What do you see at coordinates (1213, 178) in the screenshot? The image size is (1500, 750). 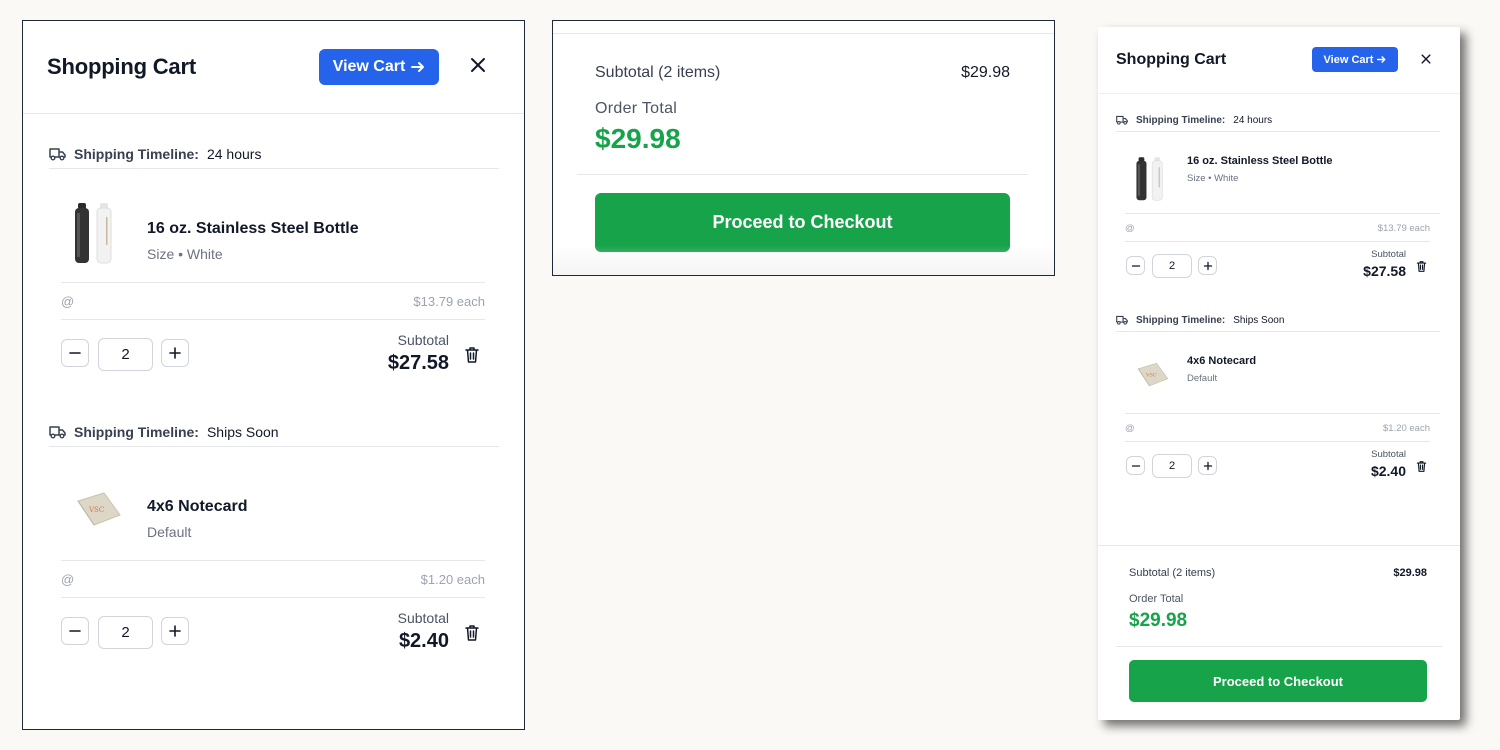 I see `item-variant: Size • White` at bounding box center [1213, 178].